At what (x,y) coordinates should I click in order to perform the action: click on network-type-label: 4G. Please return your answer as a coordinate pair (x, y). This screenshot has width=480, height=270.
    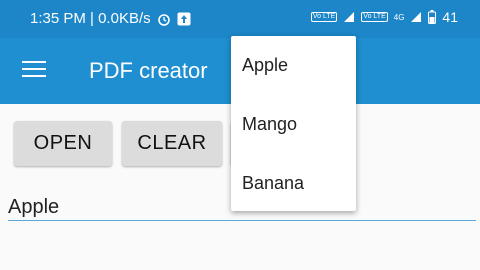
    Looking at the image, I should click on (399, 17).